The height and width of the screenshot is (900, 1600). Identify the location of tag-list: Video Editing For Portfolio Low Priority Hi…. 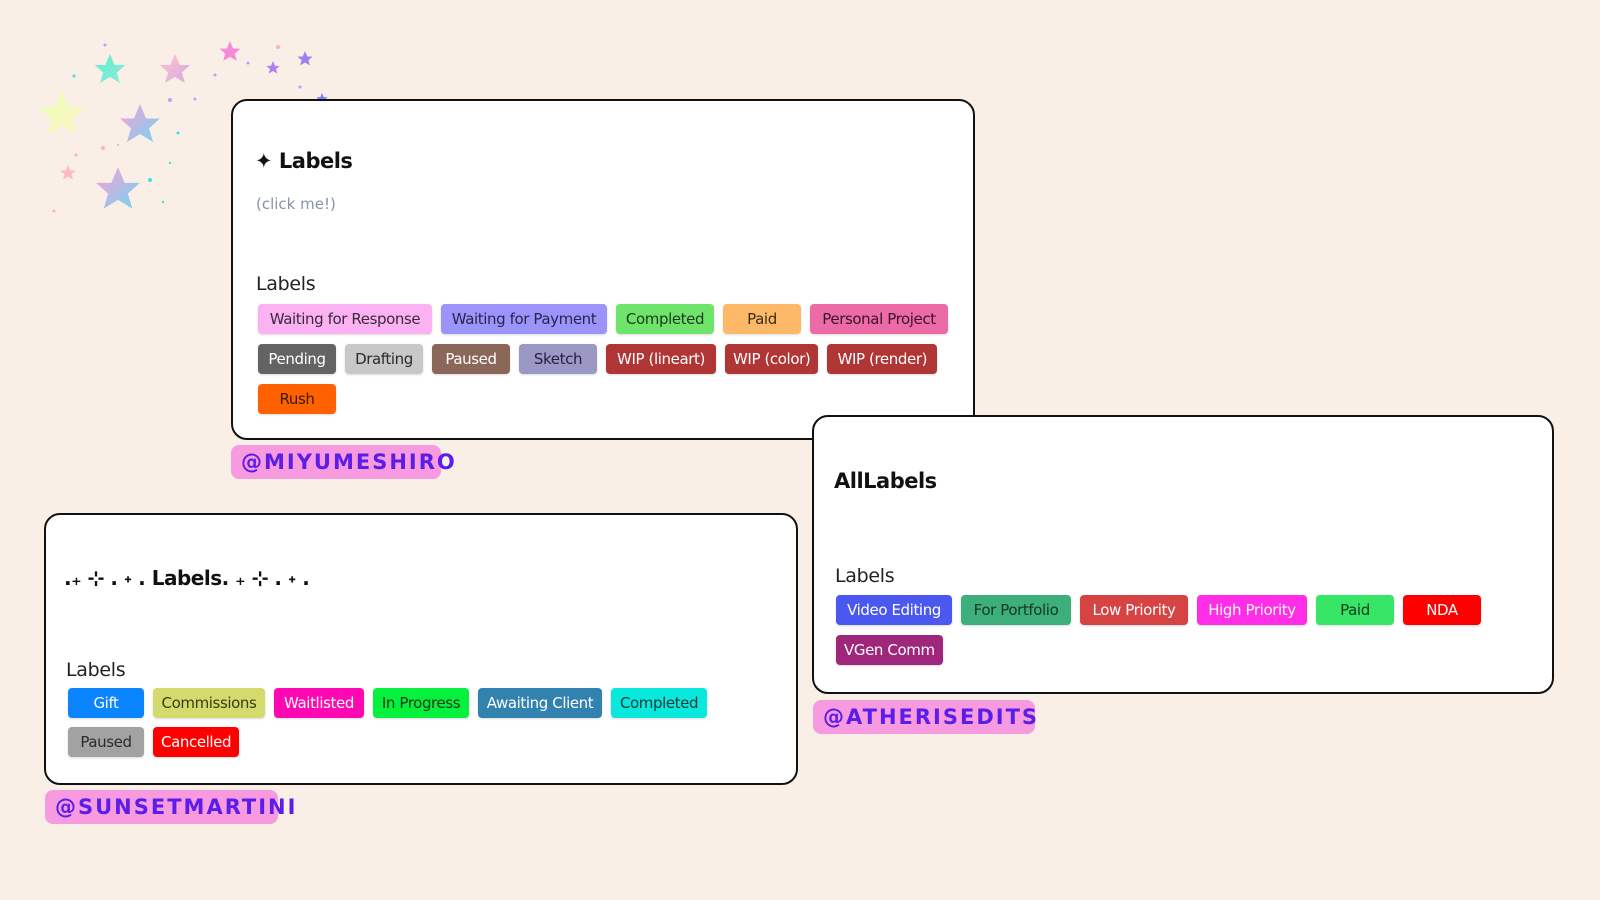
(1186, 630).